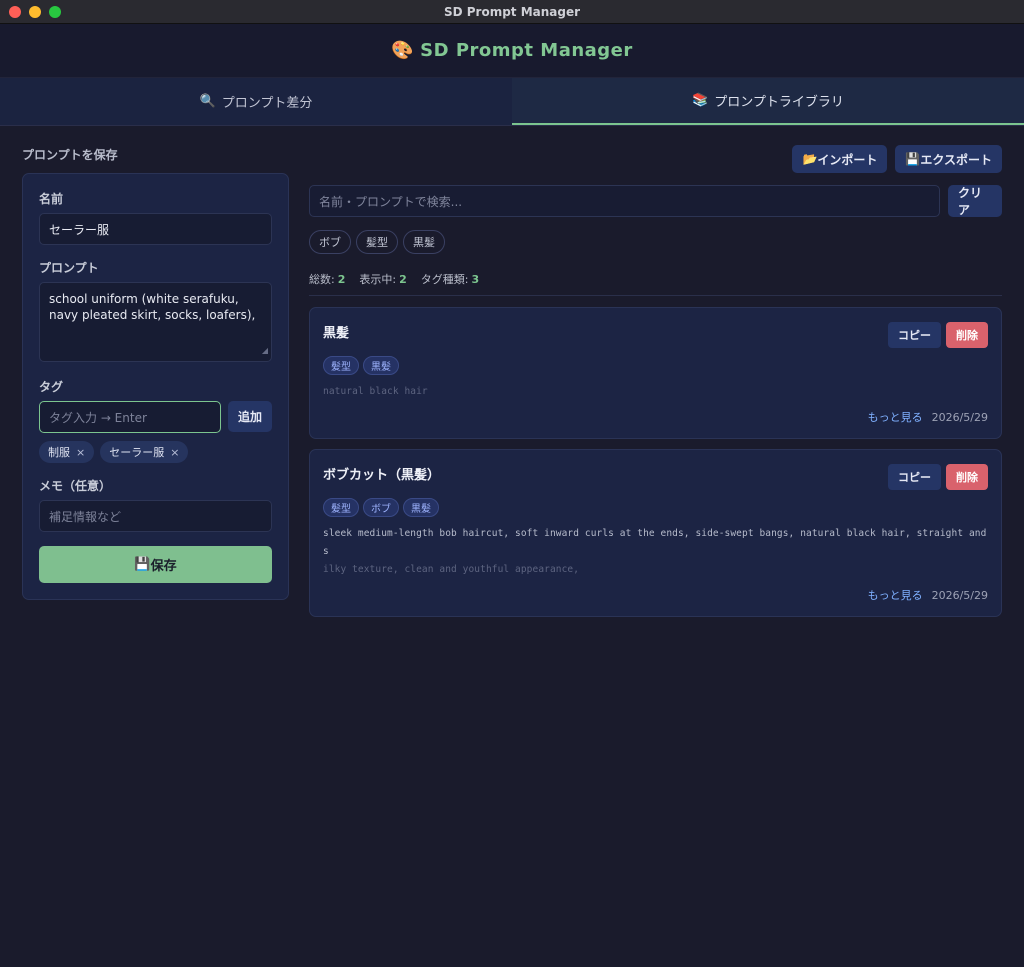 The height and width of the screenshot is (967, 1024). Describe the element at coordinates (655, 507) in the screenshot. I see `card-tags: 髪型 ボブ 黒髪` at that location.